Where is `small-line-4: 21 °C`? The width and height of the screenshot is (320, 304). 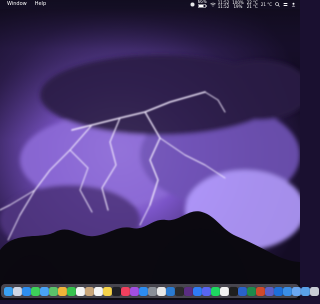
small-line-4: 21 °C is located at coordinates (266, 4).